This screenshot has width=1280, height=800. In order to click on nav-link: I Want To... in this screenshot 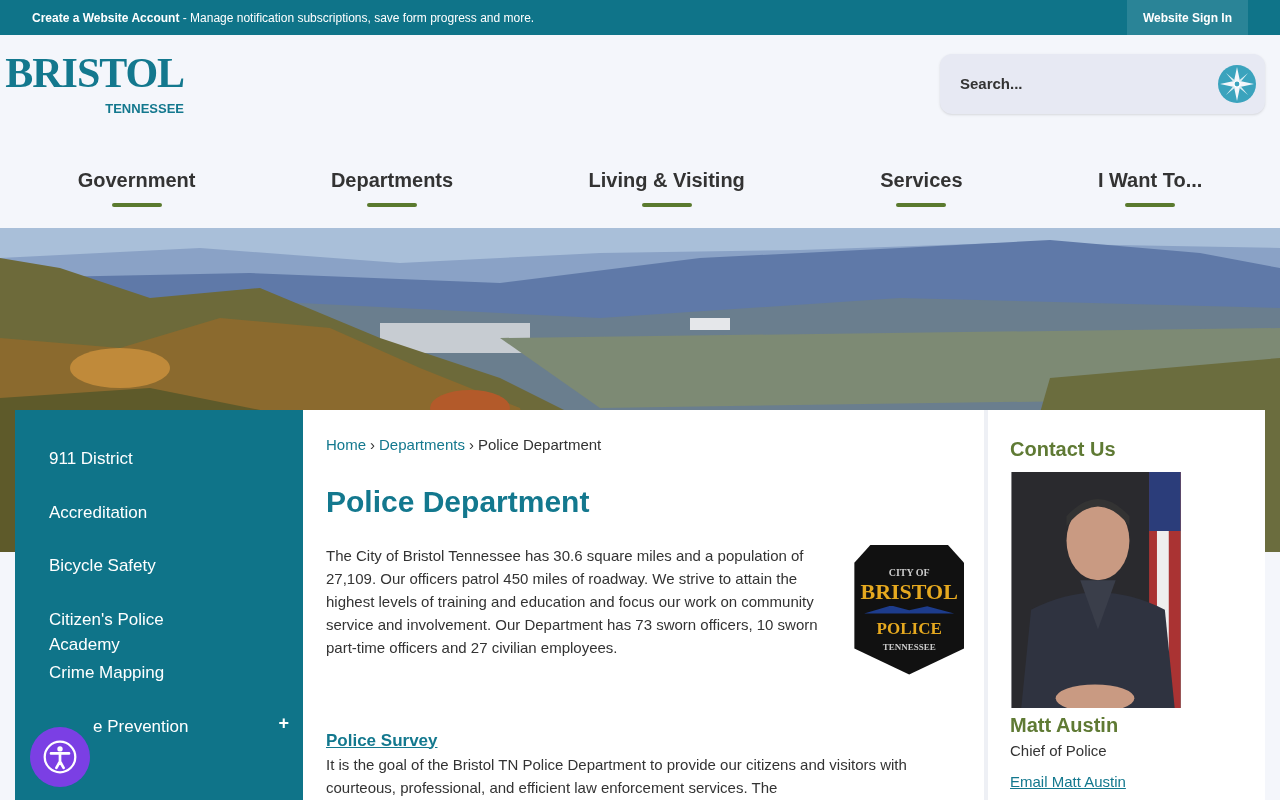, I will do `click(1150, 186)`.